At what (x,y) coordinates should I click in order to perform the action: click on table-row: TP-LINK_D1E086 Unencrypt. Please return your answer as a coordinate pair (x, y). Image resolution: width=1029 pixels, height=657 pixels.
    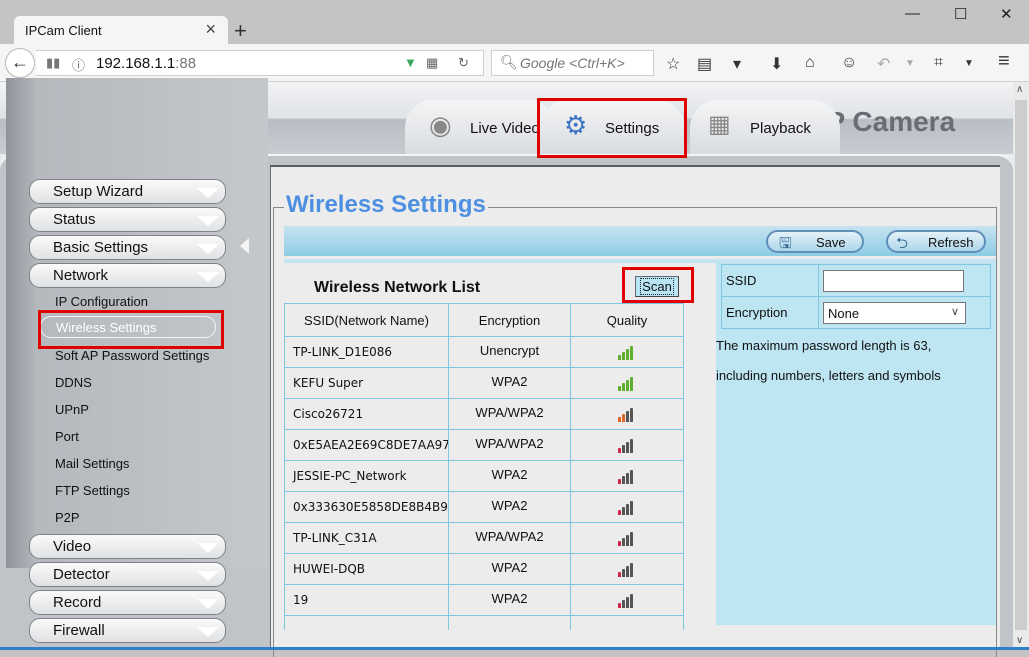
    Looking at the image, I should click on (484, 352).